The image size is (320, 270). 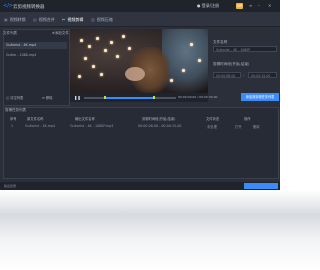 I want to click on register-button: ● 登录/注册, so click(x=208, y=6).